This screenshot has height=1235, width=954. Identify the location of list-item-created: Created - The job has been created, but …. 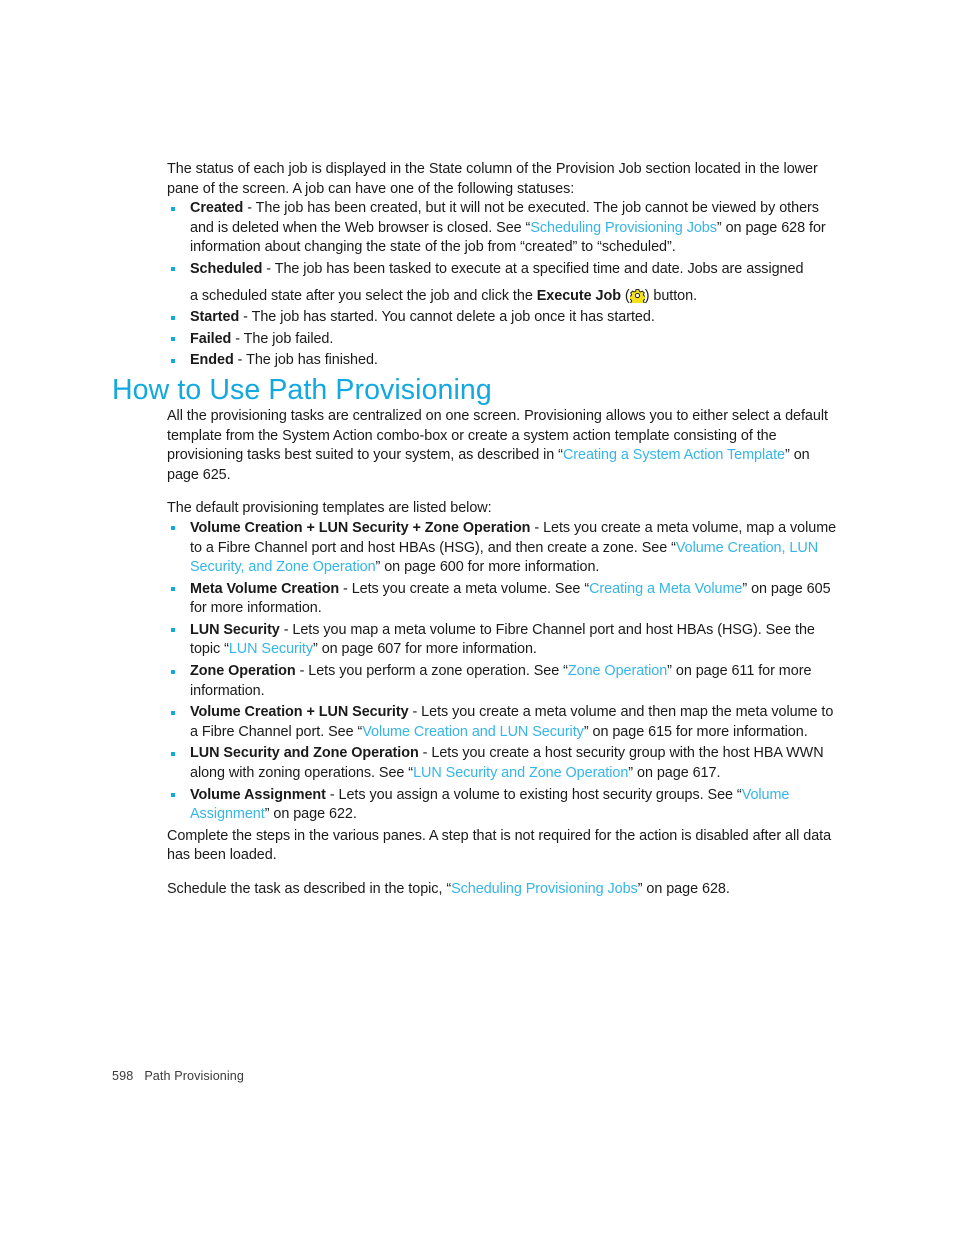
(502, 228).